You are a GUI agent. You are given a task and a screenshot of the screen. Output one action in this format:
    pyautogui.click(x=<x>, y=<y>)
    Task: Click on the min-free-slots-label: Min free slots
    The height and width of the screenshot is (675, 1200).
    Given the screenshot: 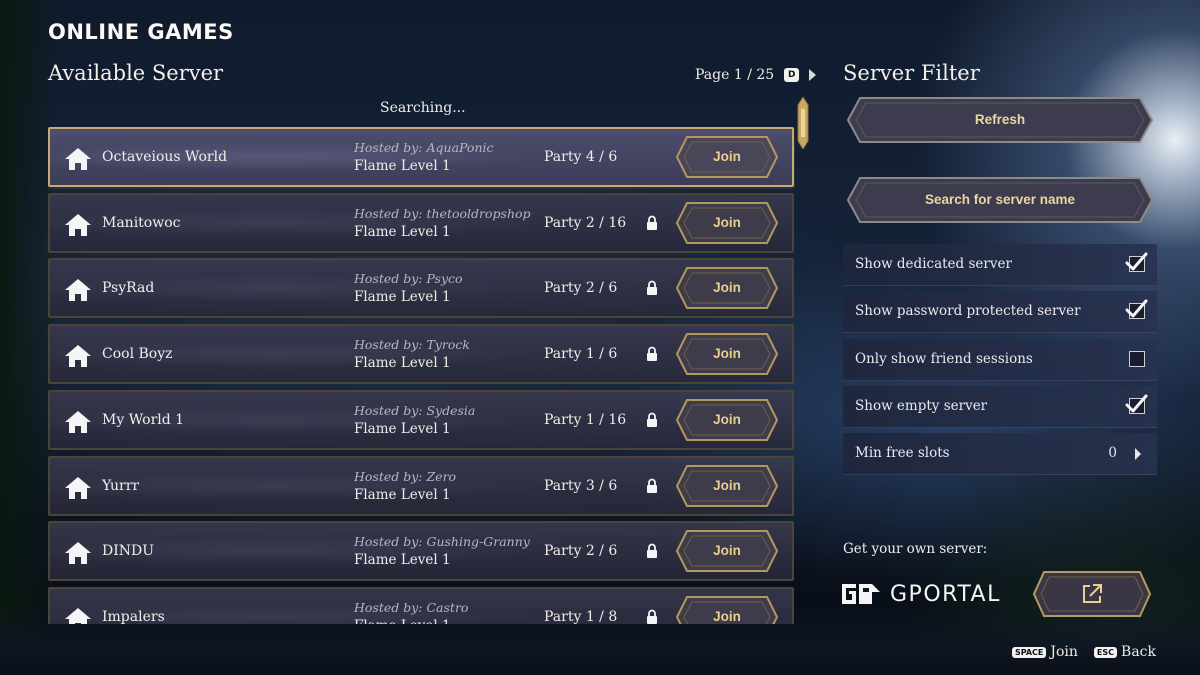 What is the action you would take?
    pyautogui.click(x=902, y=453)
    